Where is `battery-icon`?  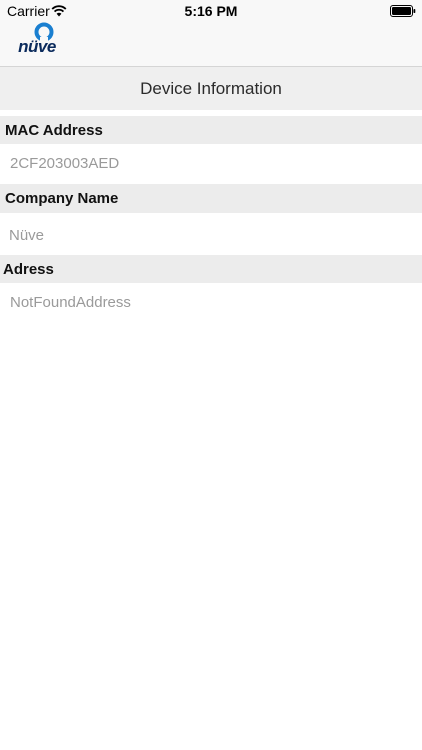 battery-icon is located at coordinates (403, 11).